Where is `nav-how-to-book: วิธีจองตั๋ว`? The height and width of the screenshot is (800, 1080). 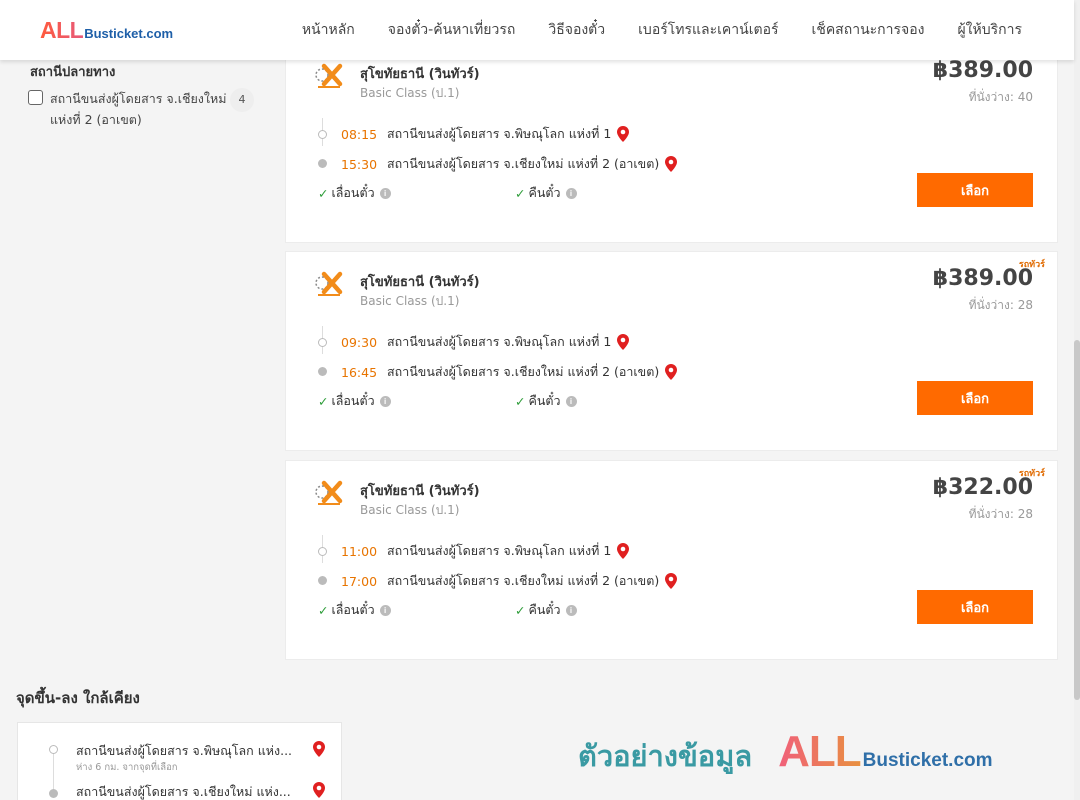
nav-how-to-book: วิธีจองตั๋ว is located at coordinates (576, 30).